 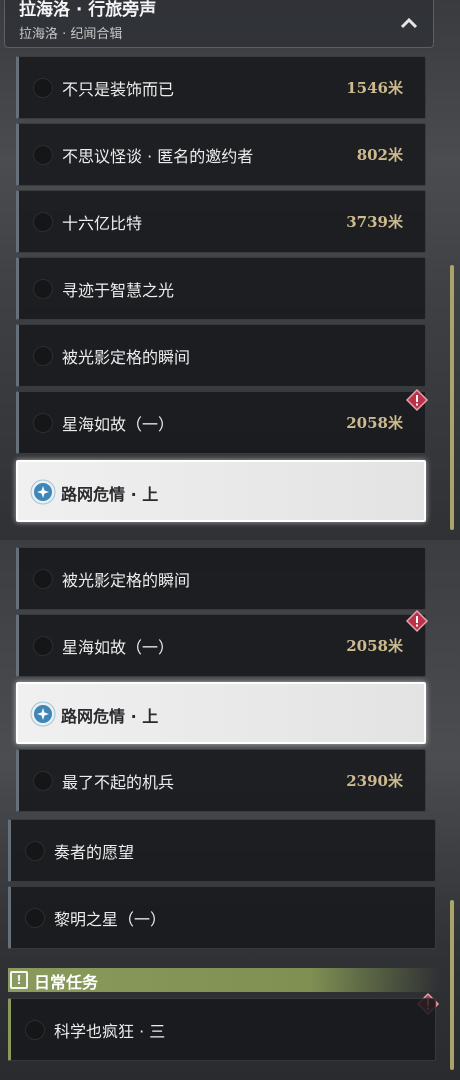 What do you see at coordinates (71, 34) in the screenshot?
I see `category-subtitle: 拉海洛 · 纪闻合辑` at bounding box center [71, 34].